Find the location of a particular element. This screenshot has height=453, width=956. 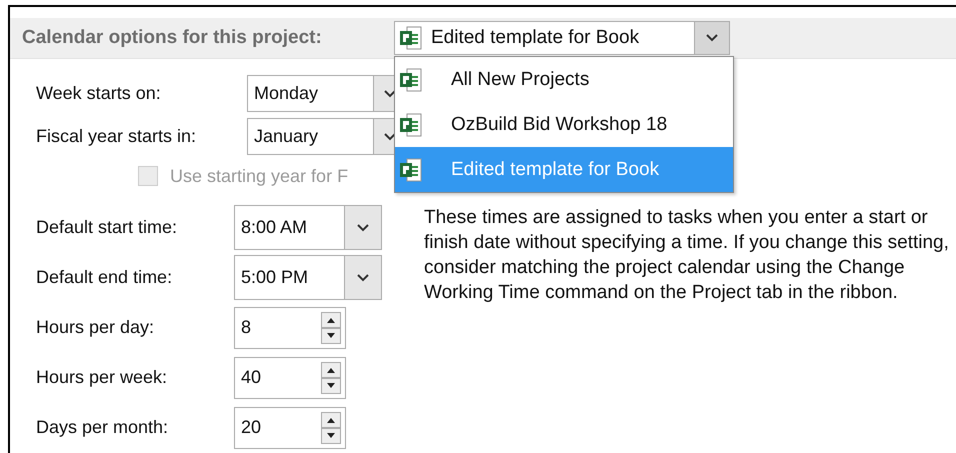

field-label: Default start time: is located at coordinates (107, 227).